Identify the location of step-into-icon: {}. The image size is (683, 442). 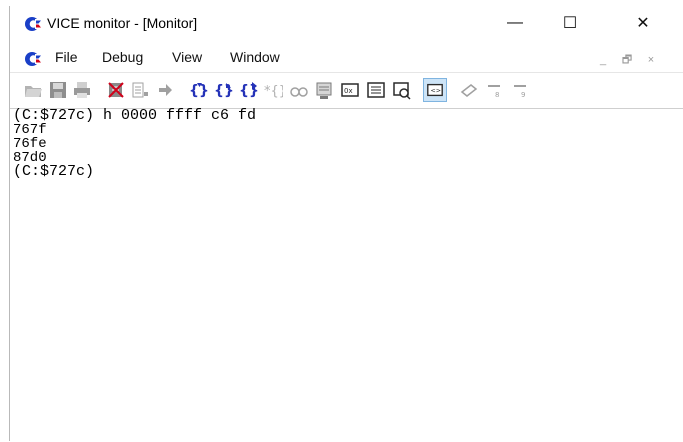
(198, 90).